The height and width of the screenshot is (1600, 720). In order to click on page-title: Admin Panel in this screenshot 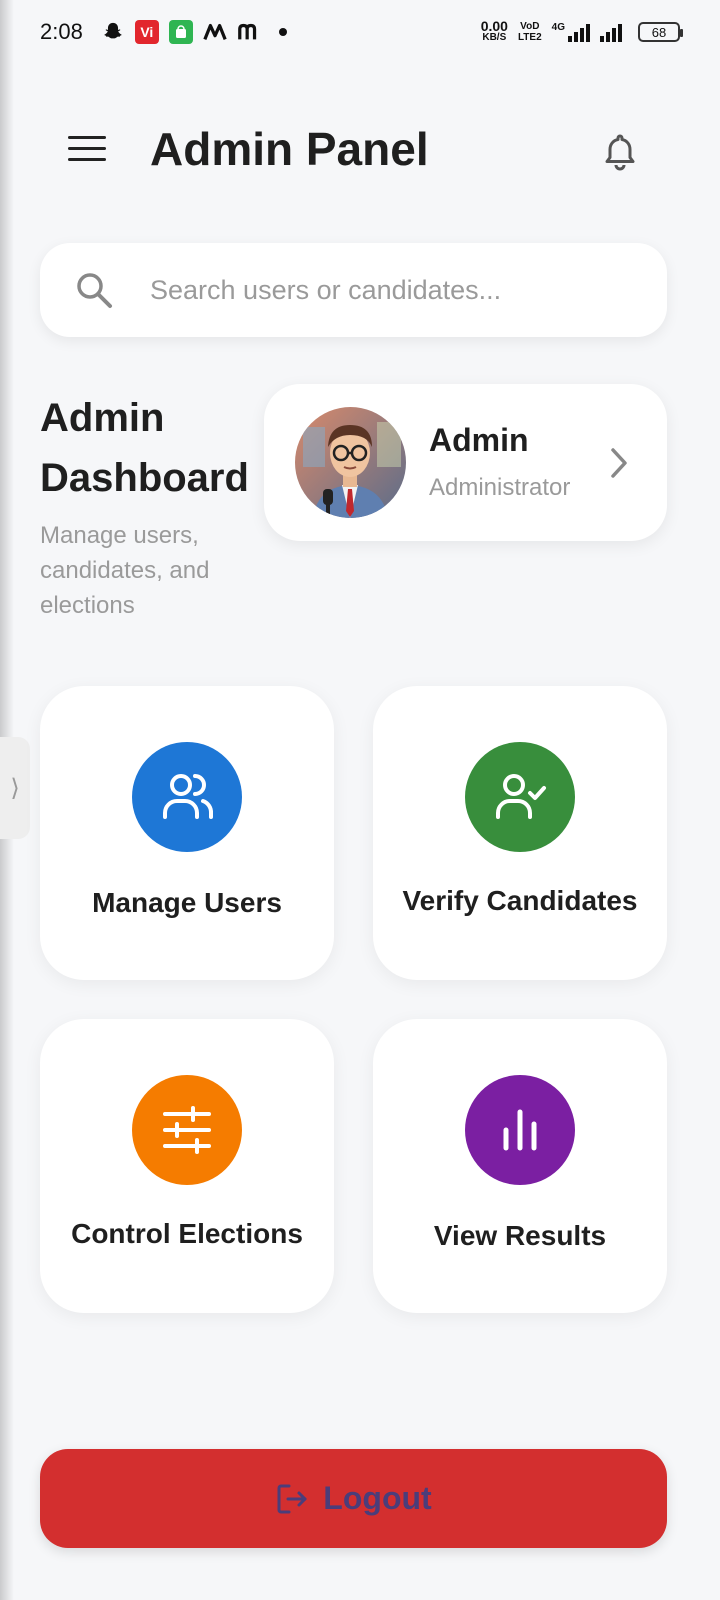, I will do `click(289, 149)`.